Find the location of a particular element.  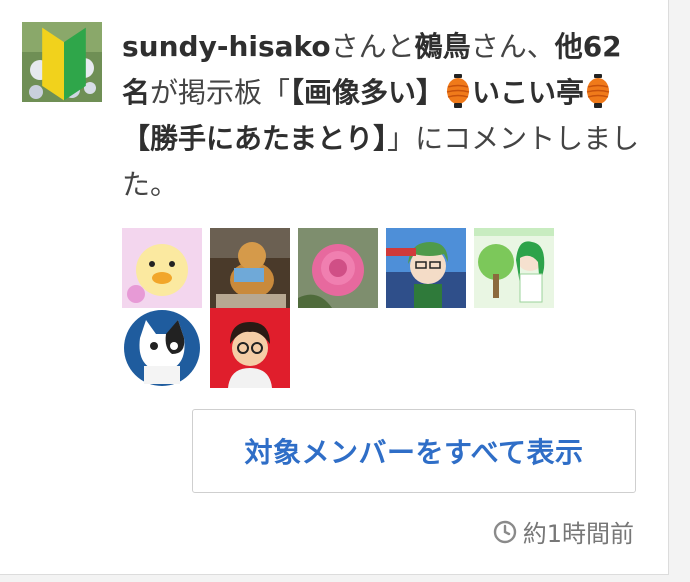

actor-avatar is located at coordinates (62, 62).